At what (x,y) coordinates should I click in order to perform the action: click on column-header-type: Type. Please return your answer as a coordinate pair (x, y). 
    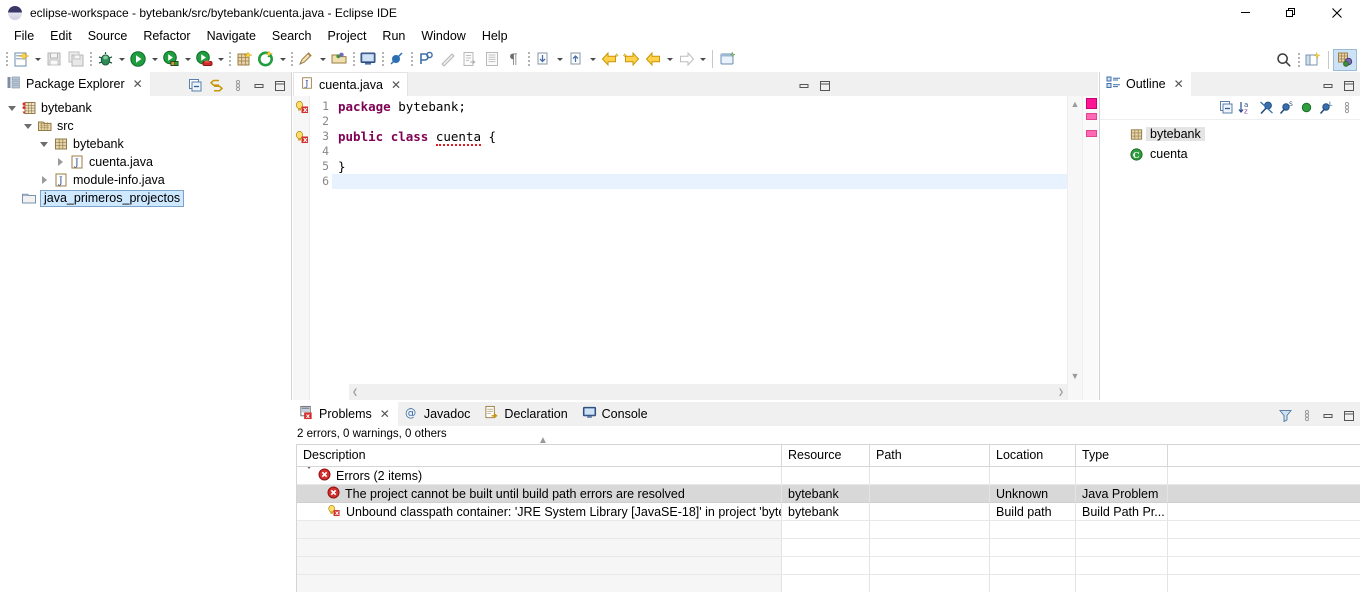
    Looking at the image, I should click on (1122, 455).